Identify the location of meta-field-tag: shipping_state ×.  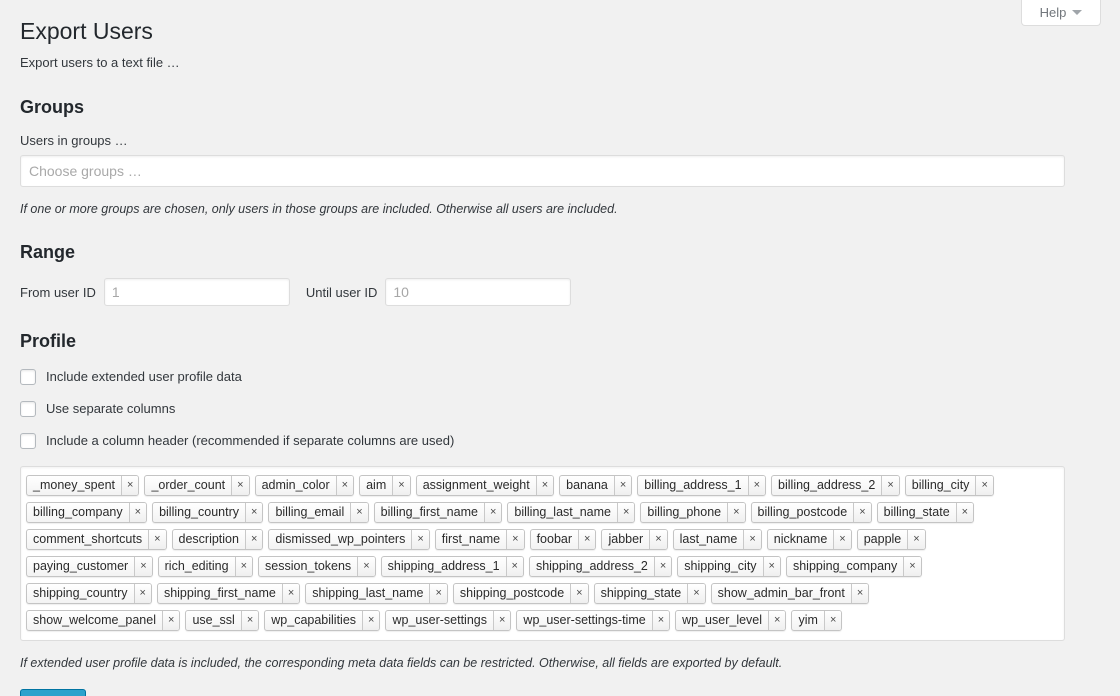
(649, 593).